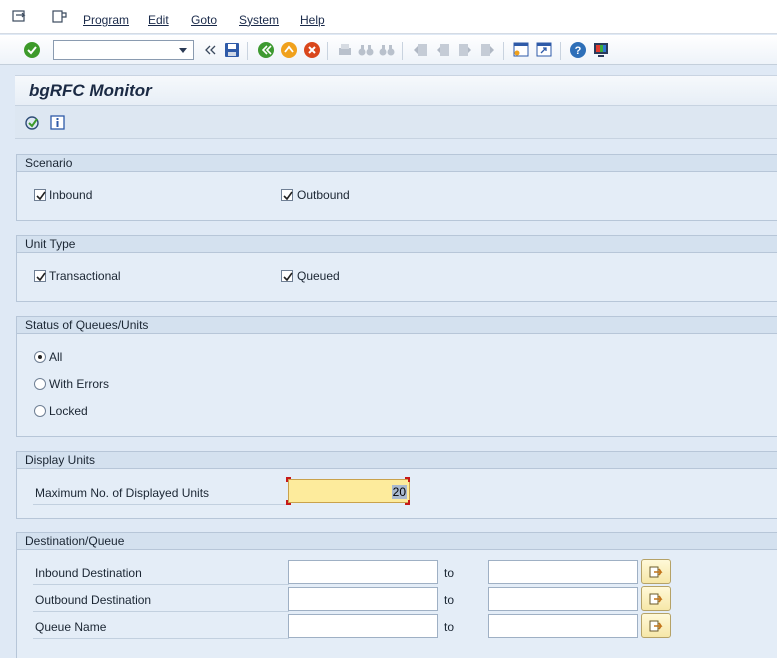 The height and width of the screenshot is (658, 777). I want to click on outbound-destination-to-input, so click(563, 599).